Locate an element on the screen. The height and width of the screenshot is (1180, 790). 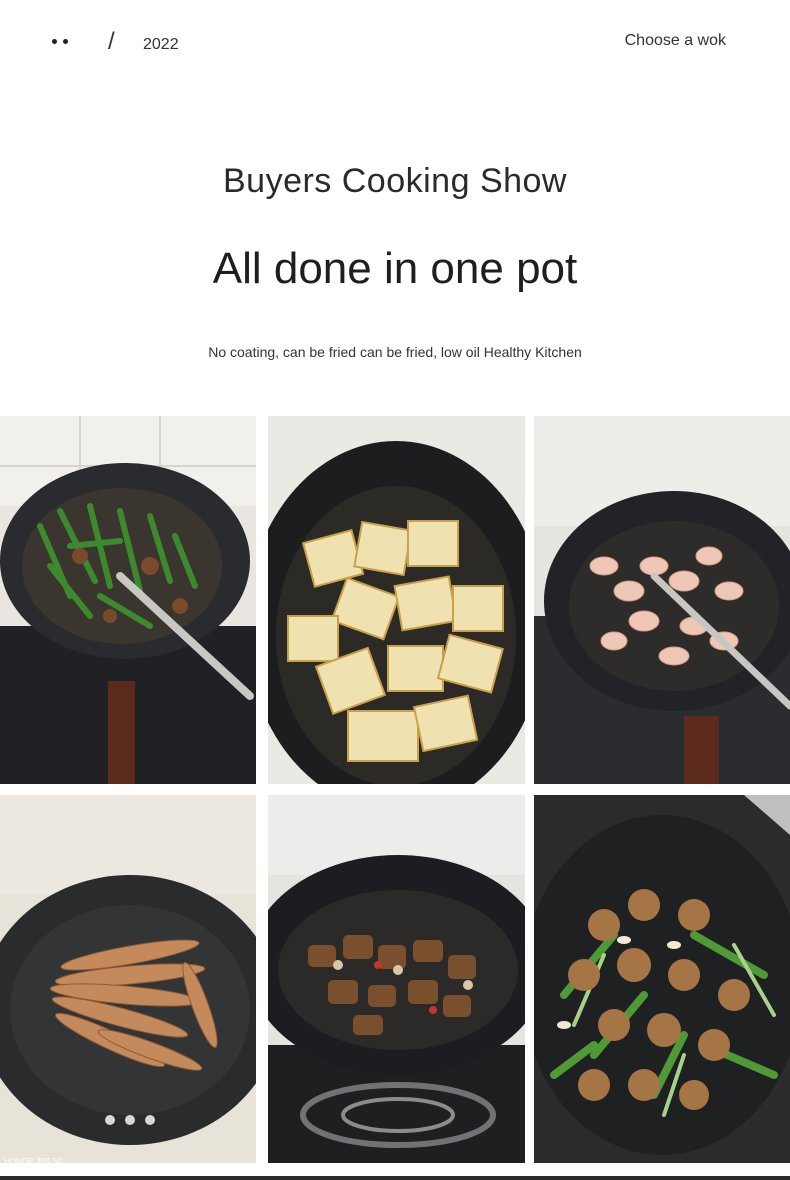
breadcrumb-year: 2022 is located at coordinates (161, 45).